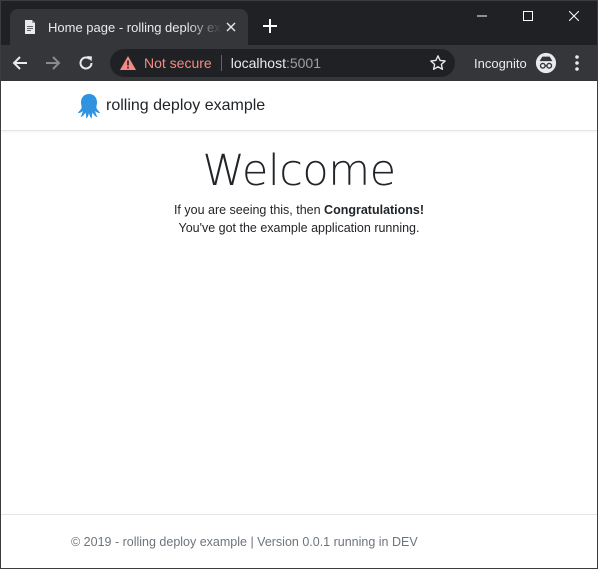 Image resolution: width=598 pixels, height=569 pixels. I want to click on address-bar: Not secure localhost:5001, so click(282, 63).